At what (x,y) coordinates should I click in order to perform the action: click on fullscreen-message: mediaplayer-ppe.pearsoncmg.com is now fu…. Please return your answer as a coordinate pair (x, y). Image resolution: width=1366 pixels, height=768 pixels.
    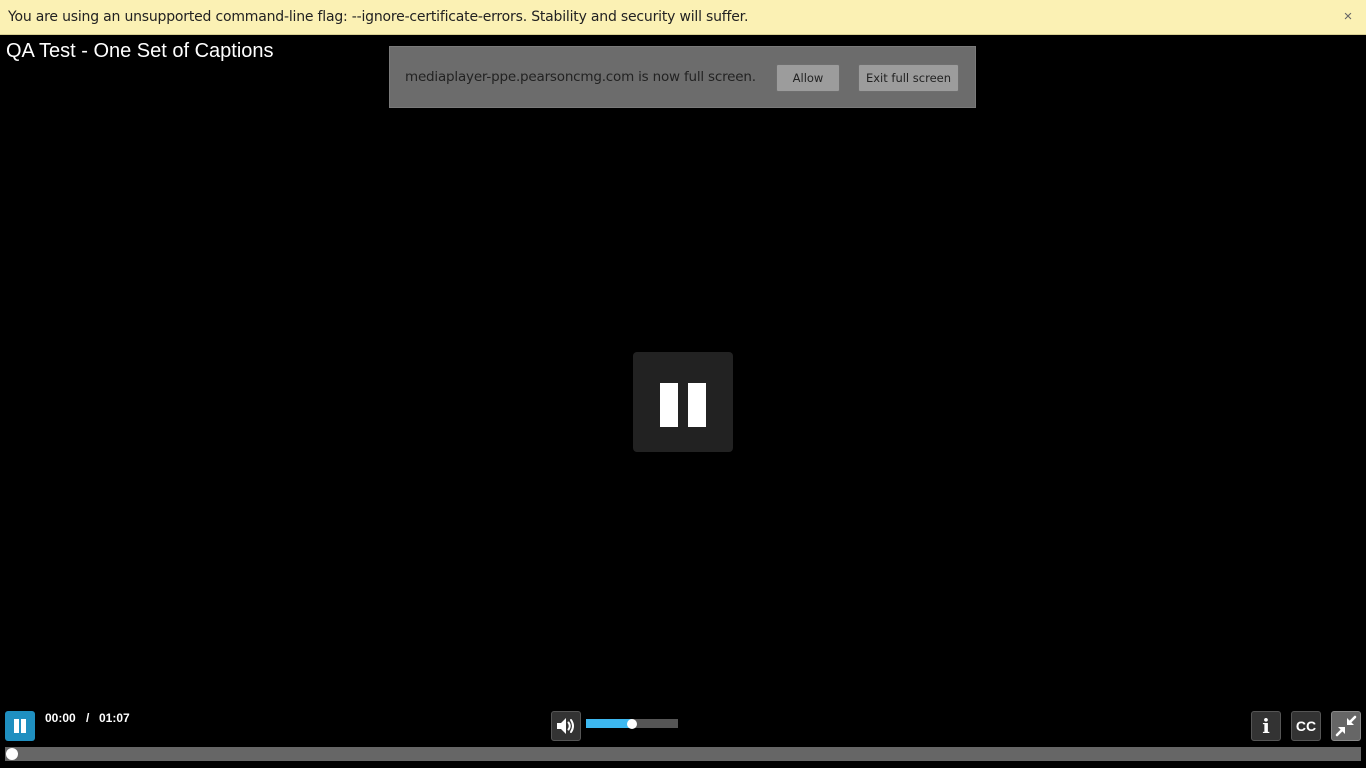
    Looking at the image, I should click on (580, 77).